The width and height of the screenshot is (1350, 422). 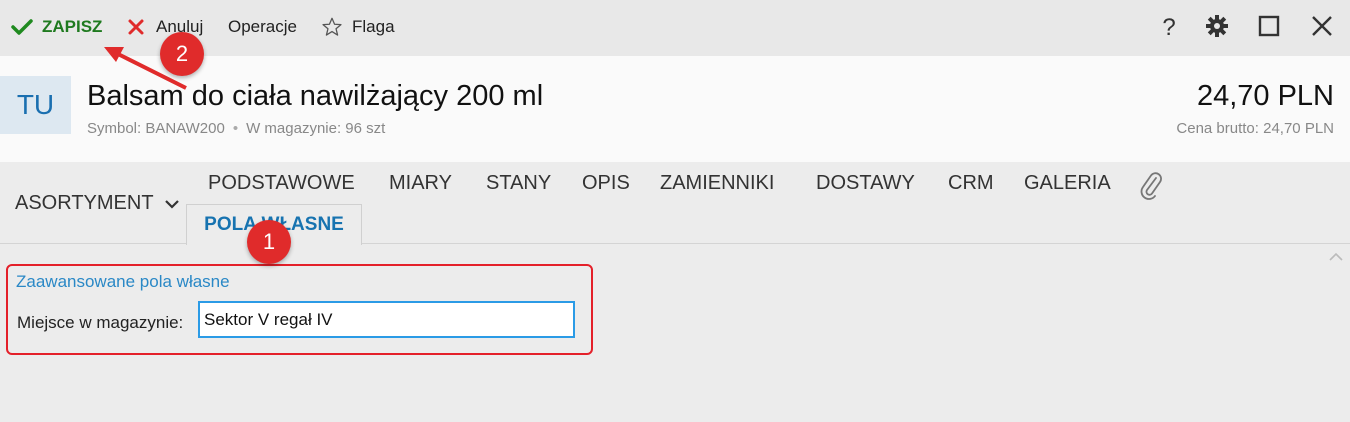 I want to click on price-gross: Cena brutto: 24,70 PLN, so click(x=1255, y=128).